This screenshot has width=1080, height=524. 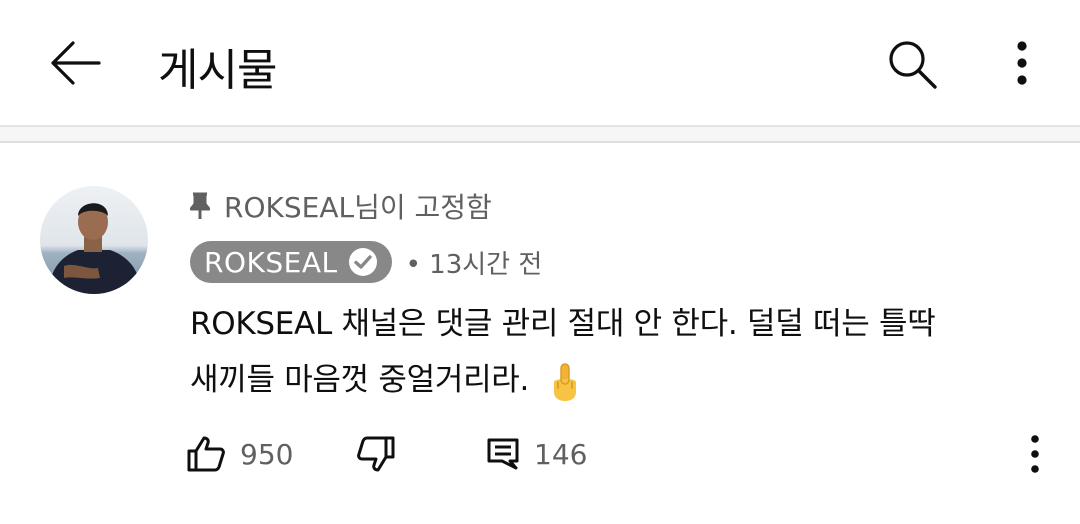 I want to click on comment-text-line: ROKSEAL 채널은 댓글 관리 절대 안 한다. 덜덜 떠는 틀딱, so click(x=563, y=324).